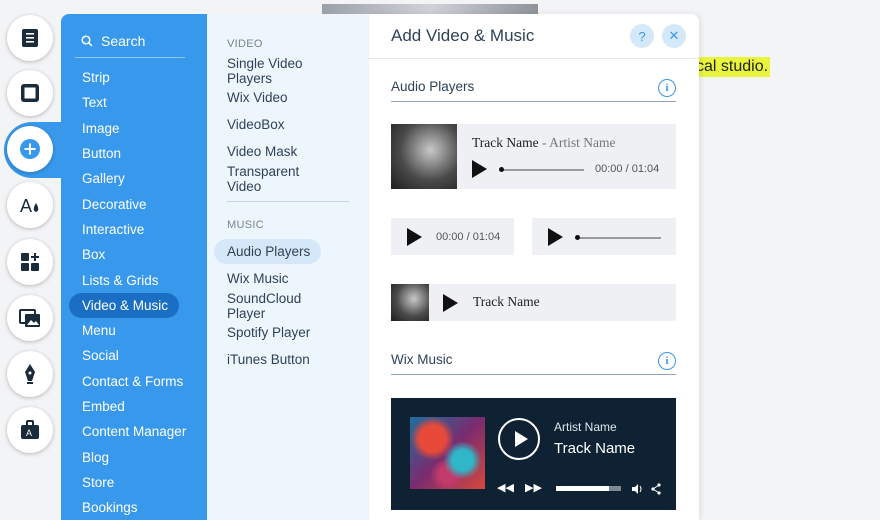 The image size is (880, 520). What do you see at coordinates (136, 178) in the screenshot?
I see `category-item: Gallery` at bounding box center [136, 178].